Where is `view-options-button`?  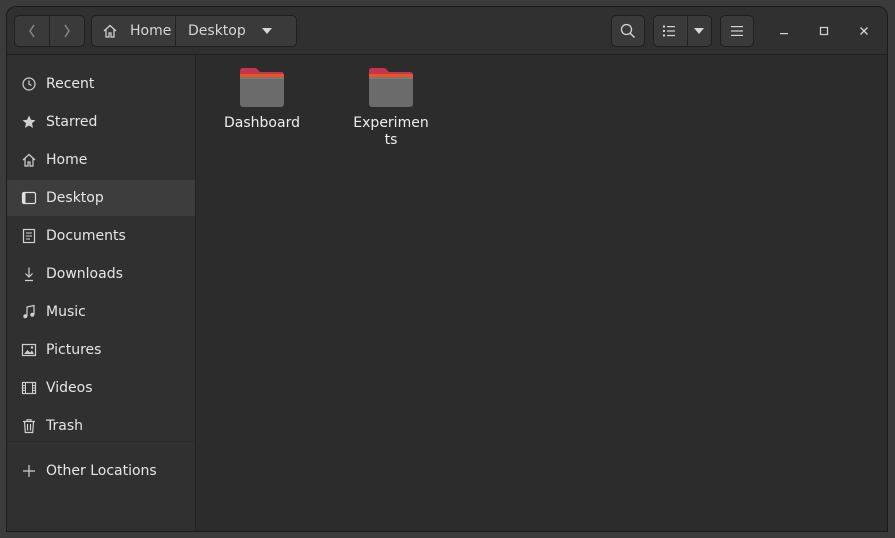 view-options-button is located at coordinates (699, 31).